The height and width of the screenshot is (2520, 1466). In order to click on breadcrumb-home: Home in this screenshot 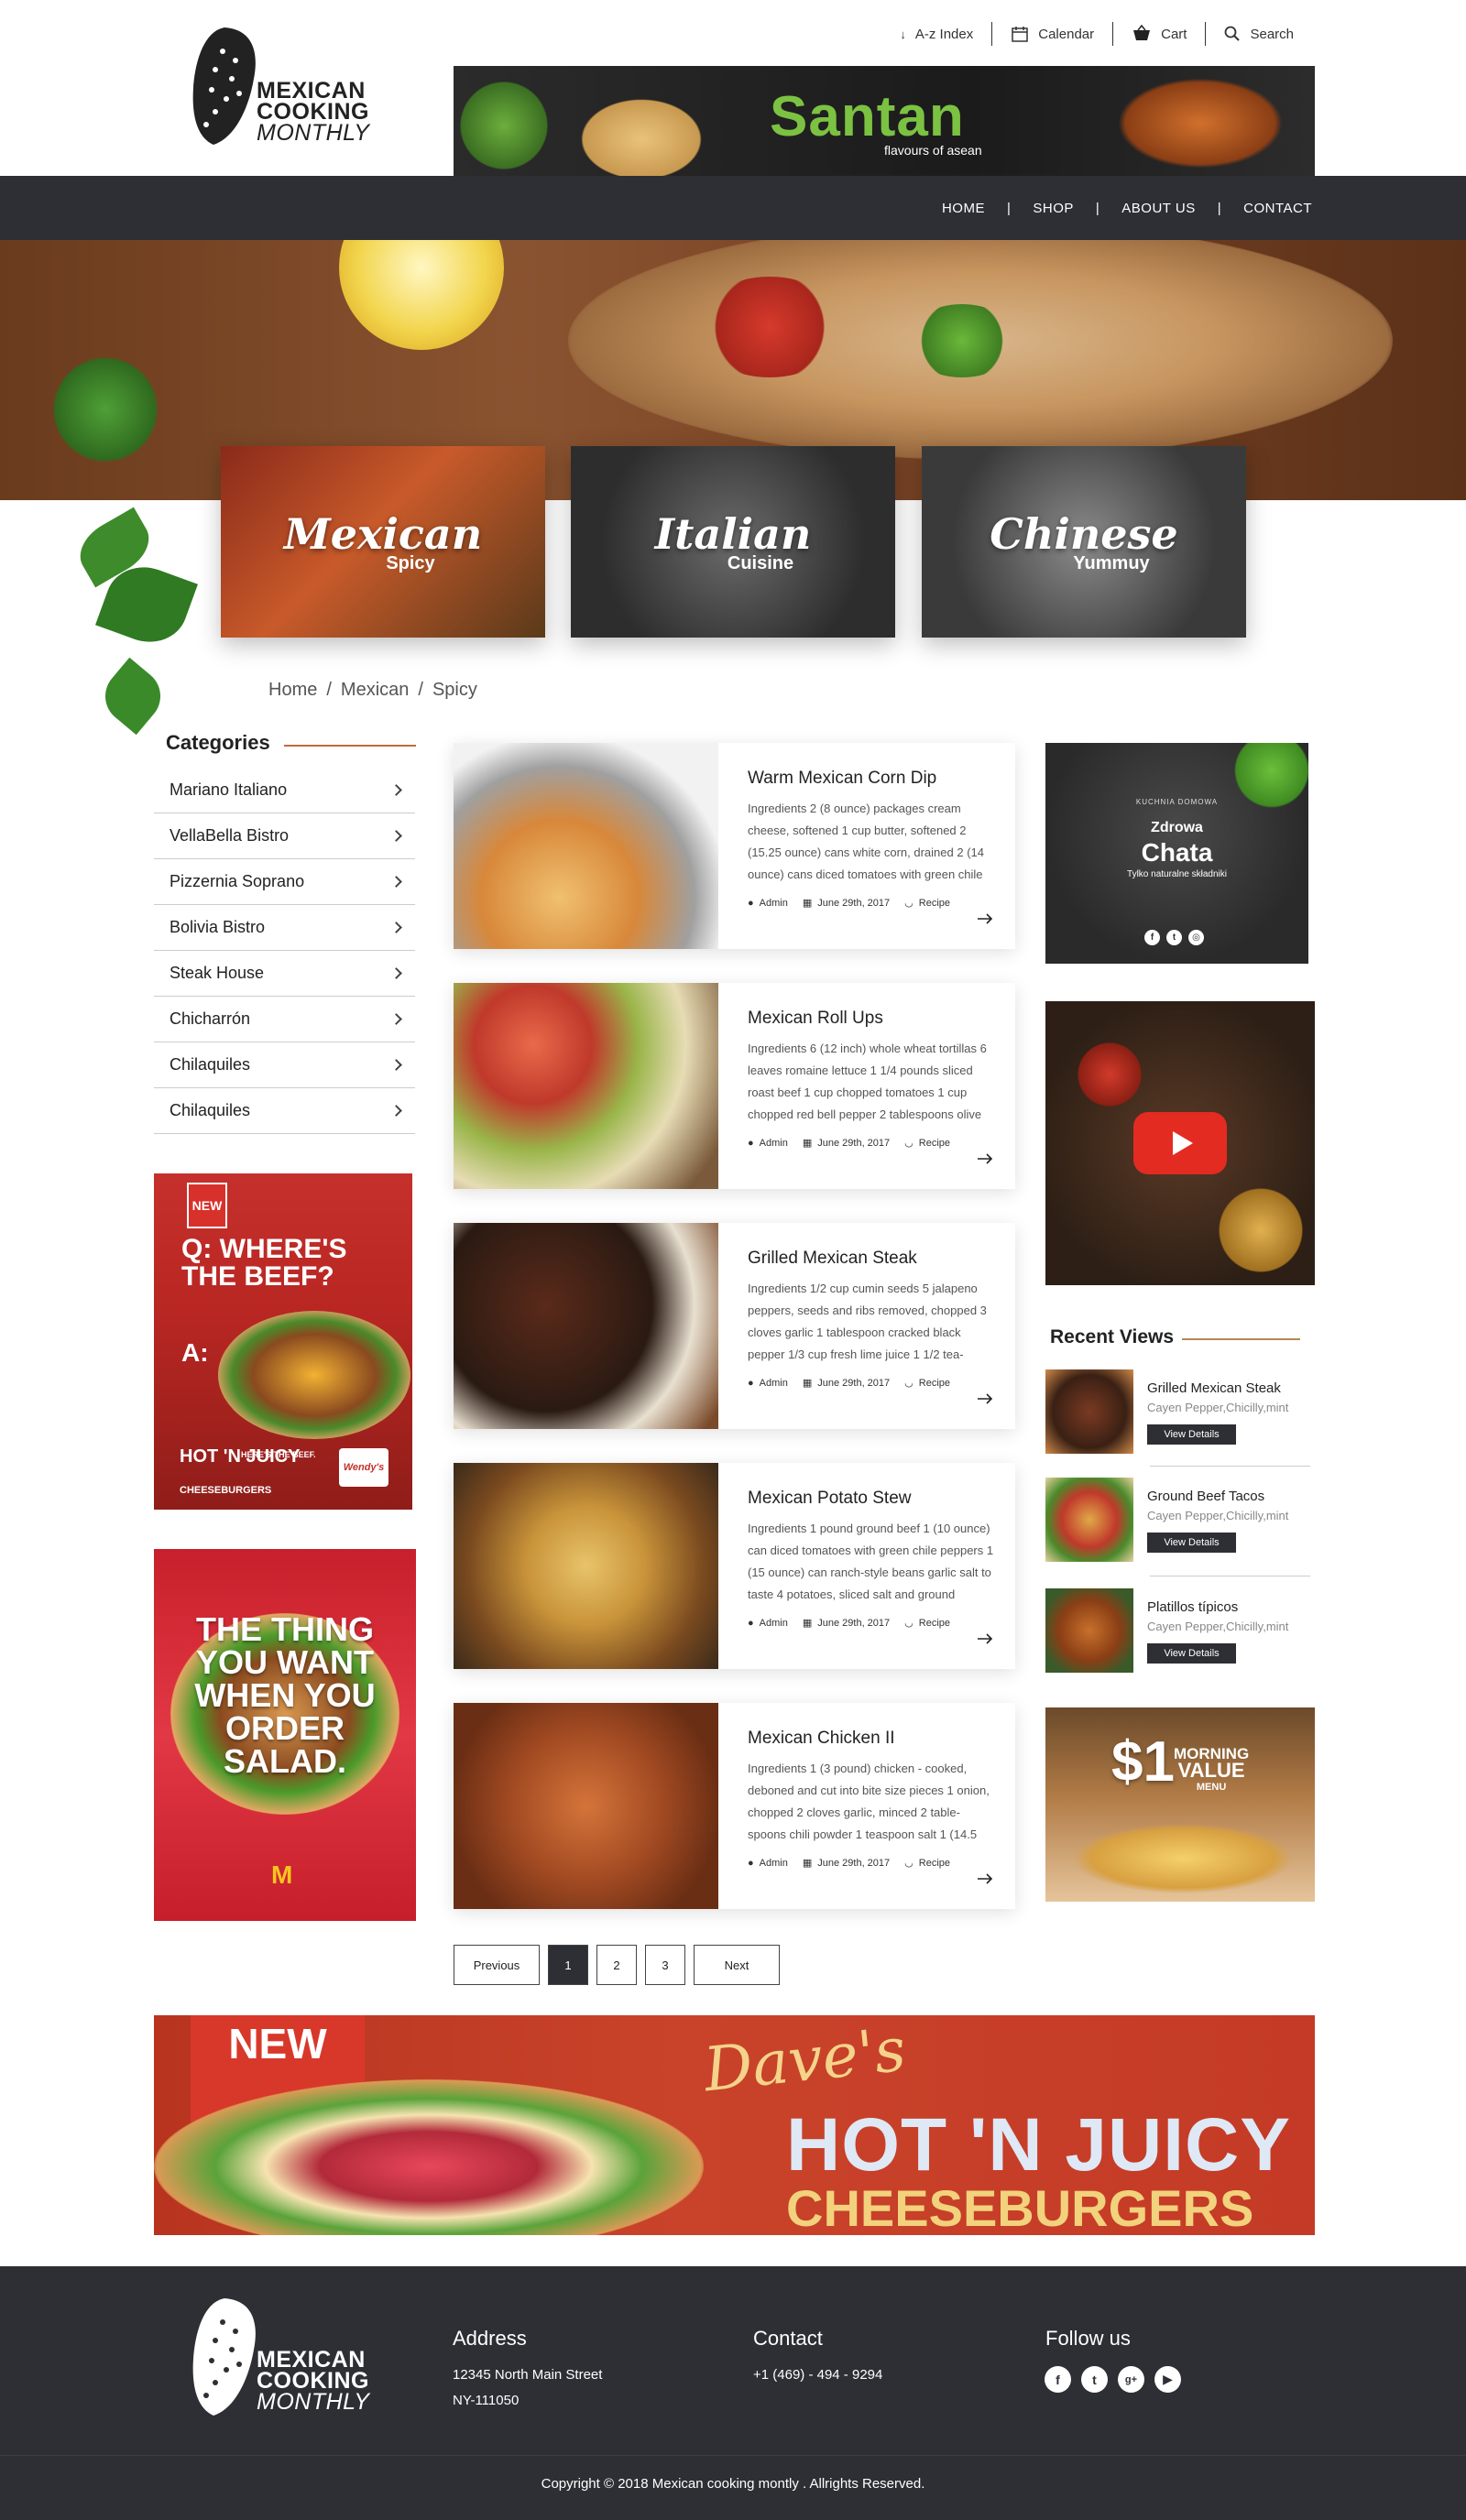, I will do `click(292, 690)`.